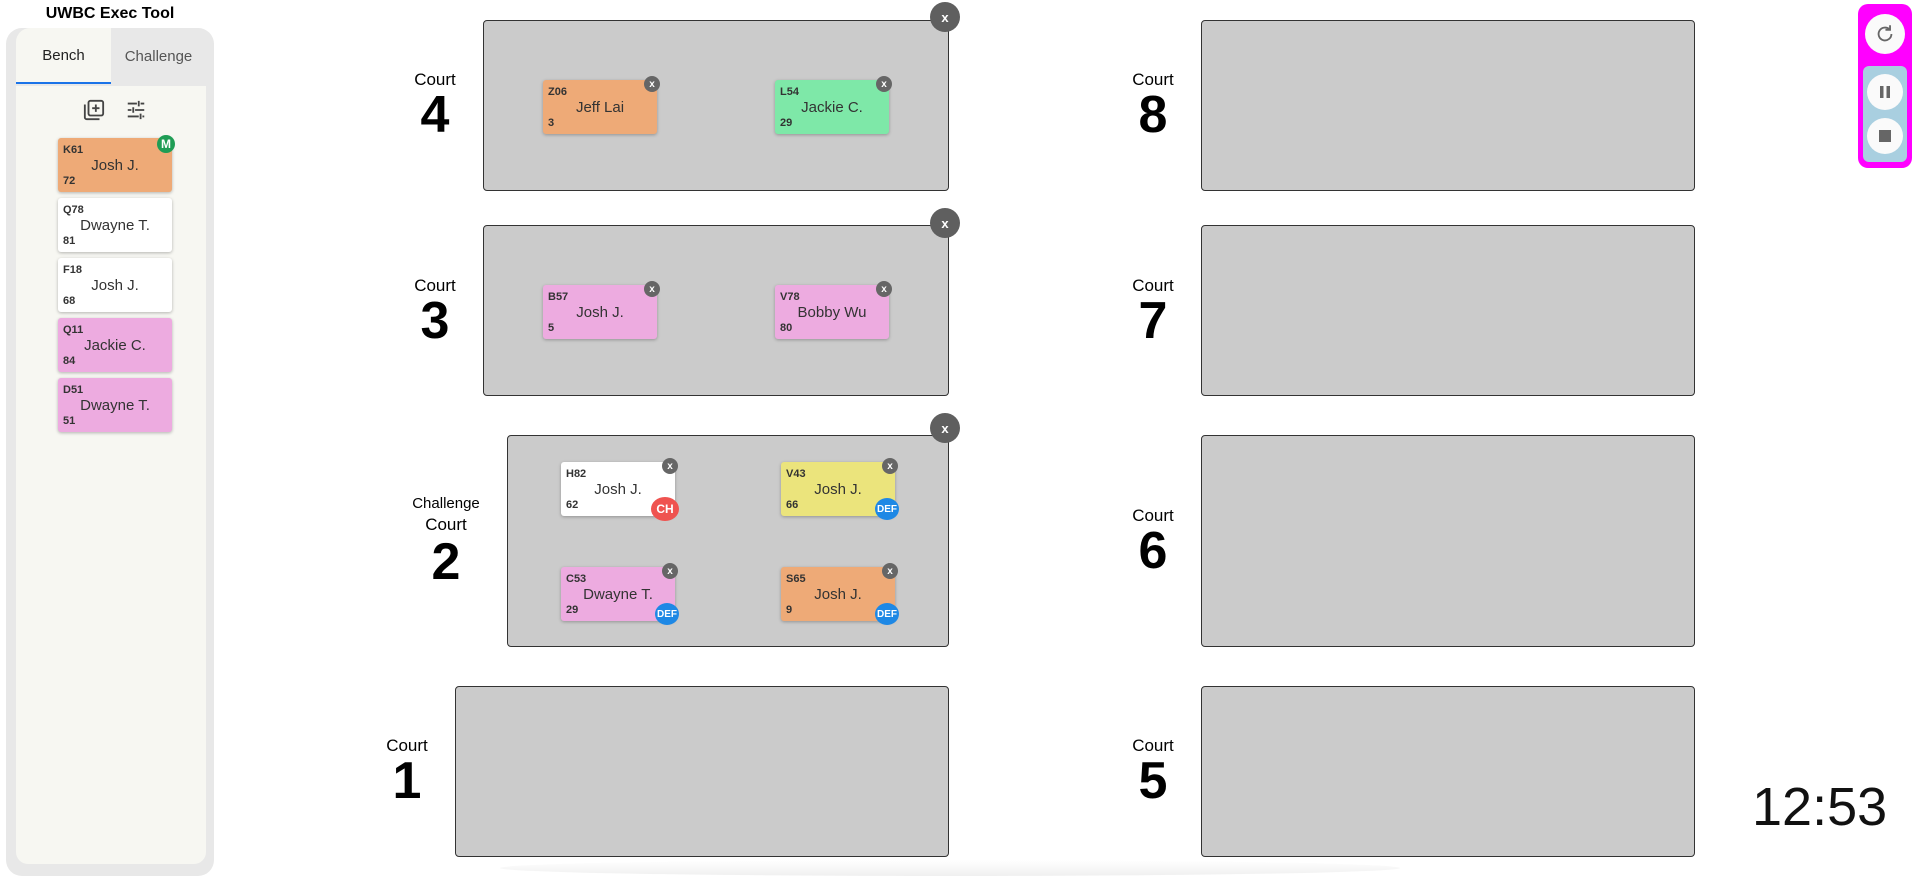  I want to click on court-7-label: Court 7, so click(1153, 313).